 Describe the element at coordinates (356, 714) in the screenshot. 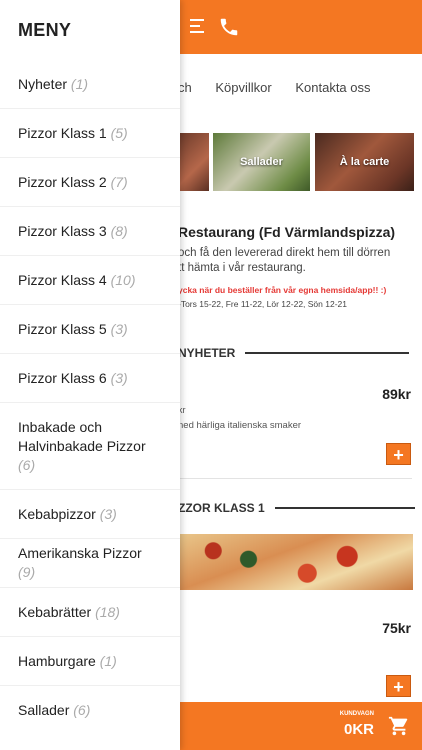

I see `cart-label: KUNDVAGN` at that location.